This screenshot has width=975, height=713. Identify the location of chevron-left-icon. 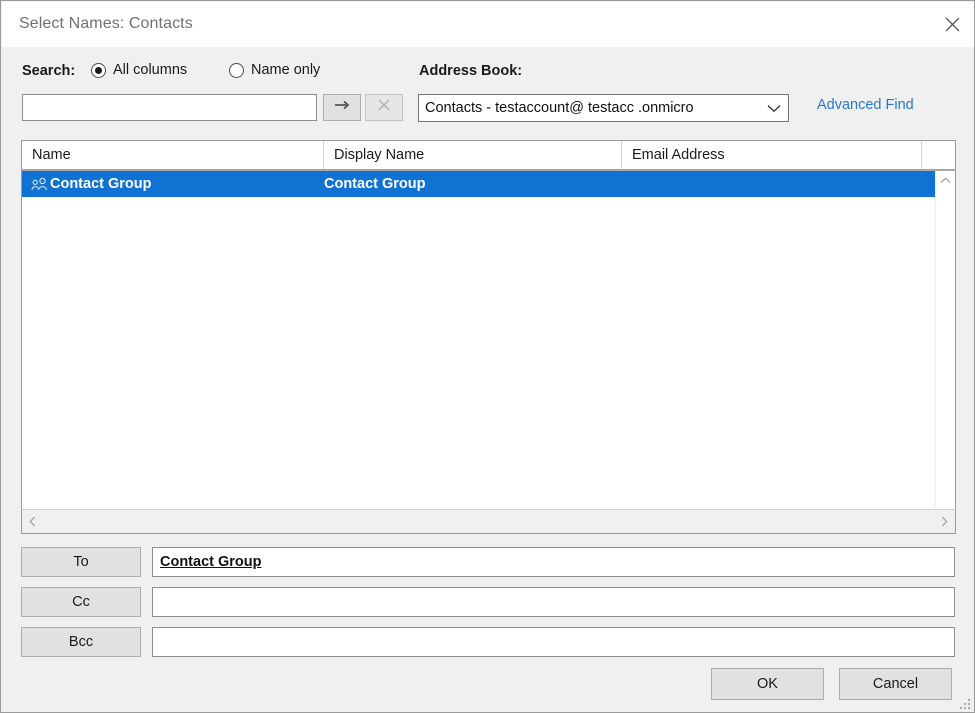
(32, 521).